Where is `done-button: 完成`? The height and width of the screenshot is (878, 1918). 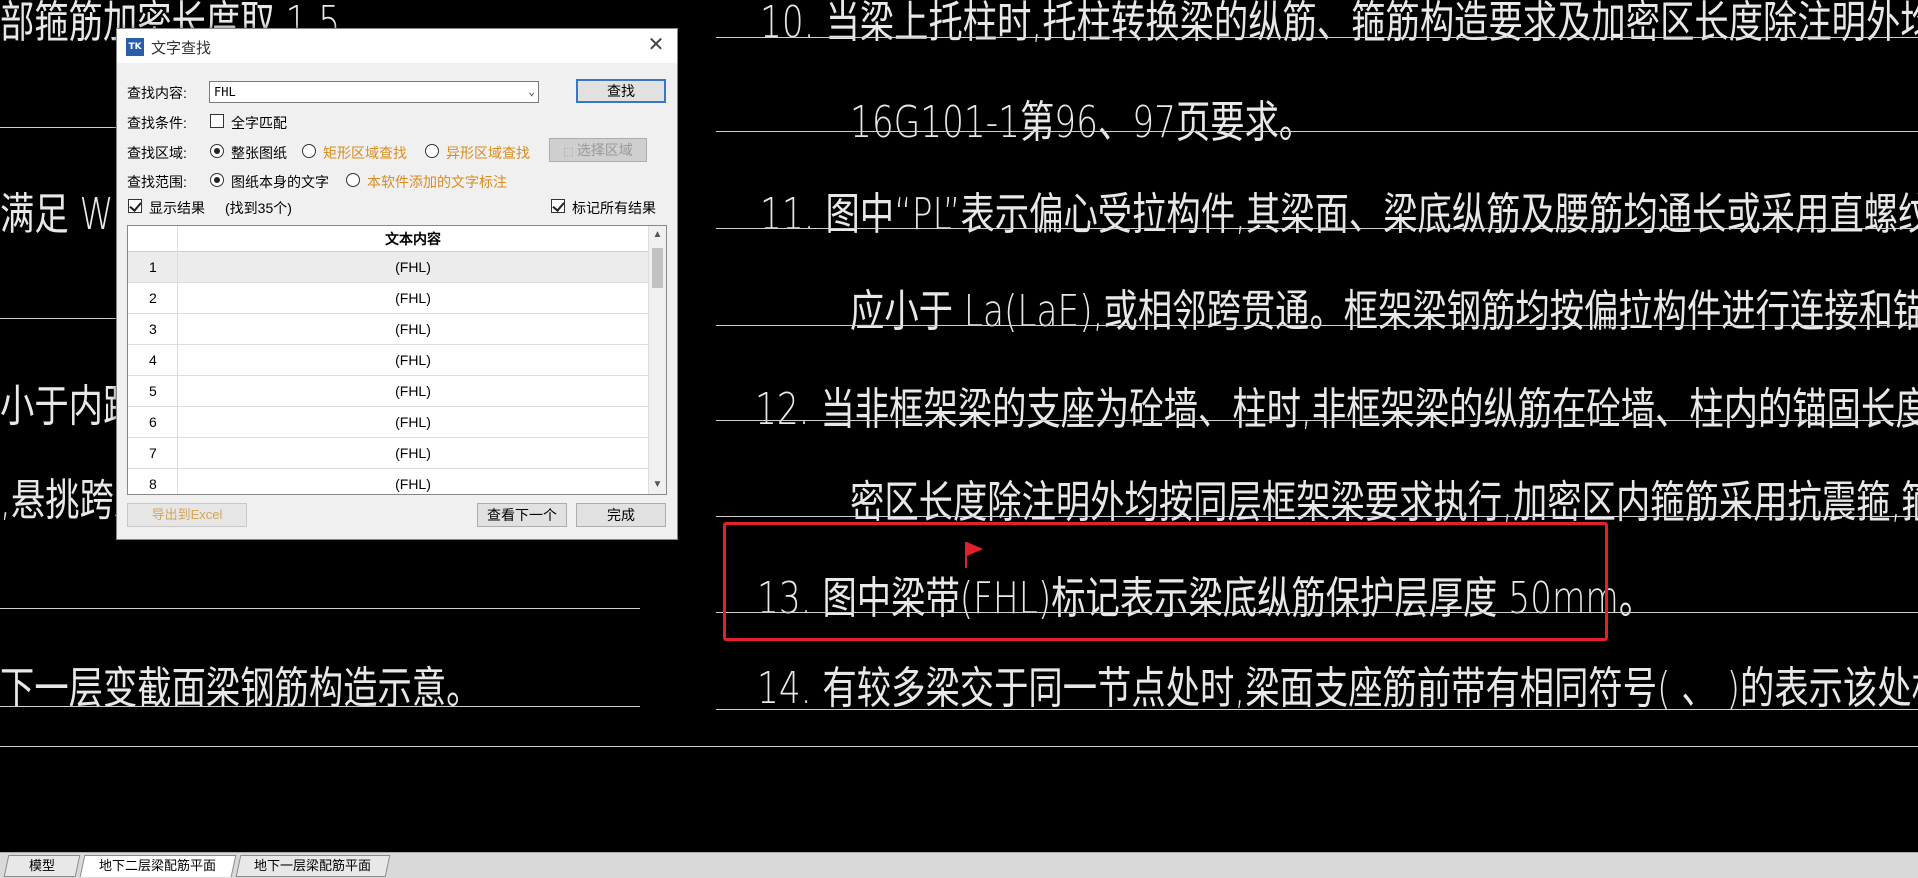
done-button: 完成 is located at coordinates (621, 515).